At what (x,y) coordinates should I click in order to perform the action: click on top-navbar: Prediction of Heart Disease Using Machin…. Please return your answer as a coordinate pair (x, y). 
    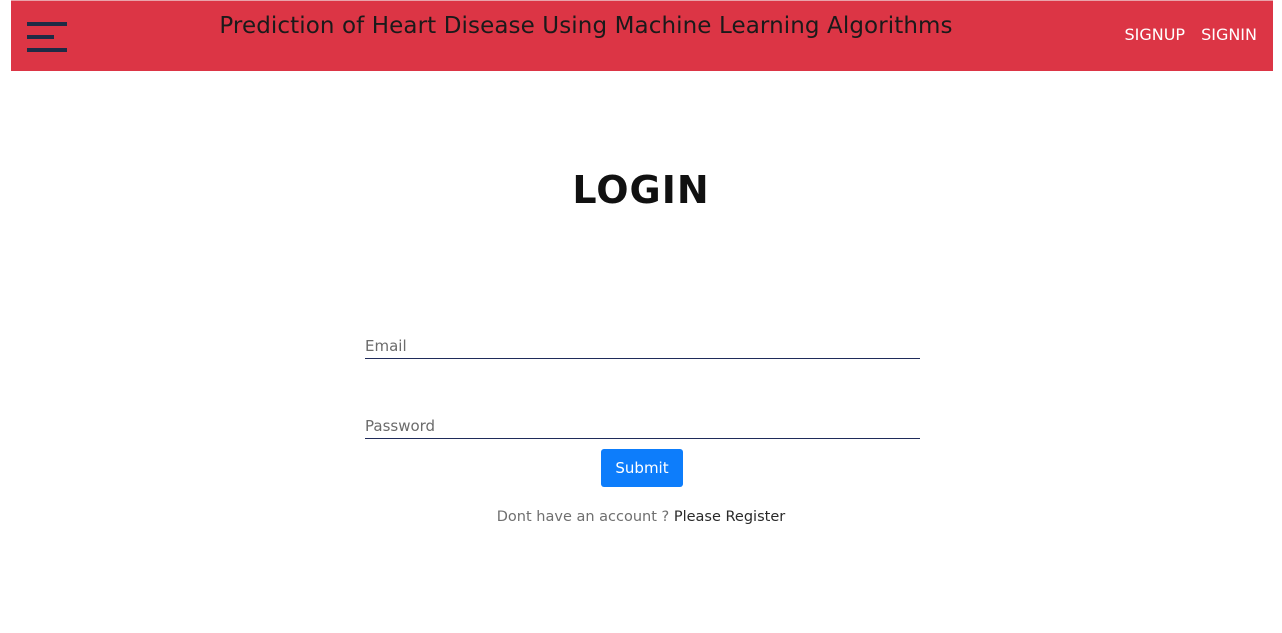
    Looking at the image, I should click on (642, 35).